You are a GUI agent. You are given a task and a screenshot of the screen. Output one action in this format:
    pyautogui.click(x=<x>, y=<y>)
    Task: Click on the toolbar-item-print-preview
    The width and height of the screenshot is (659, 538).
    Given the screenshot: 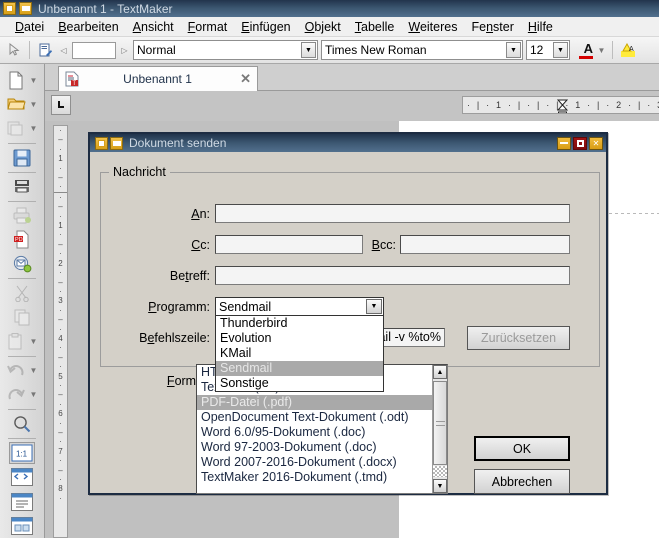 What is the action you would take?
    pyautogui.click(x=22, y=187)
    